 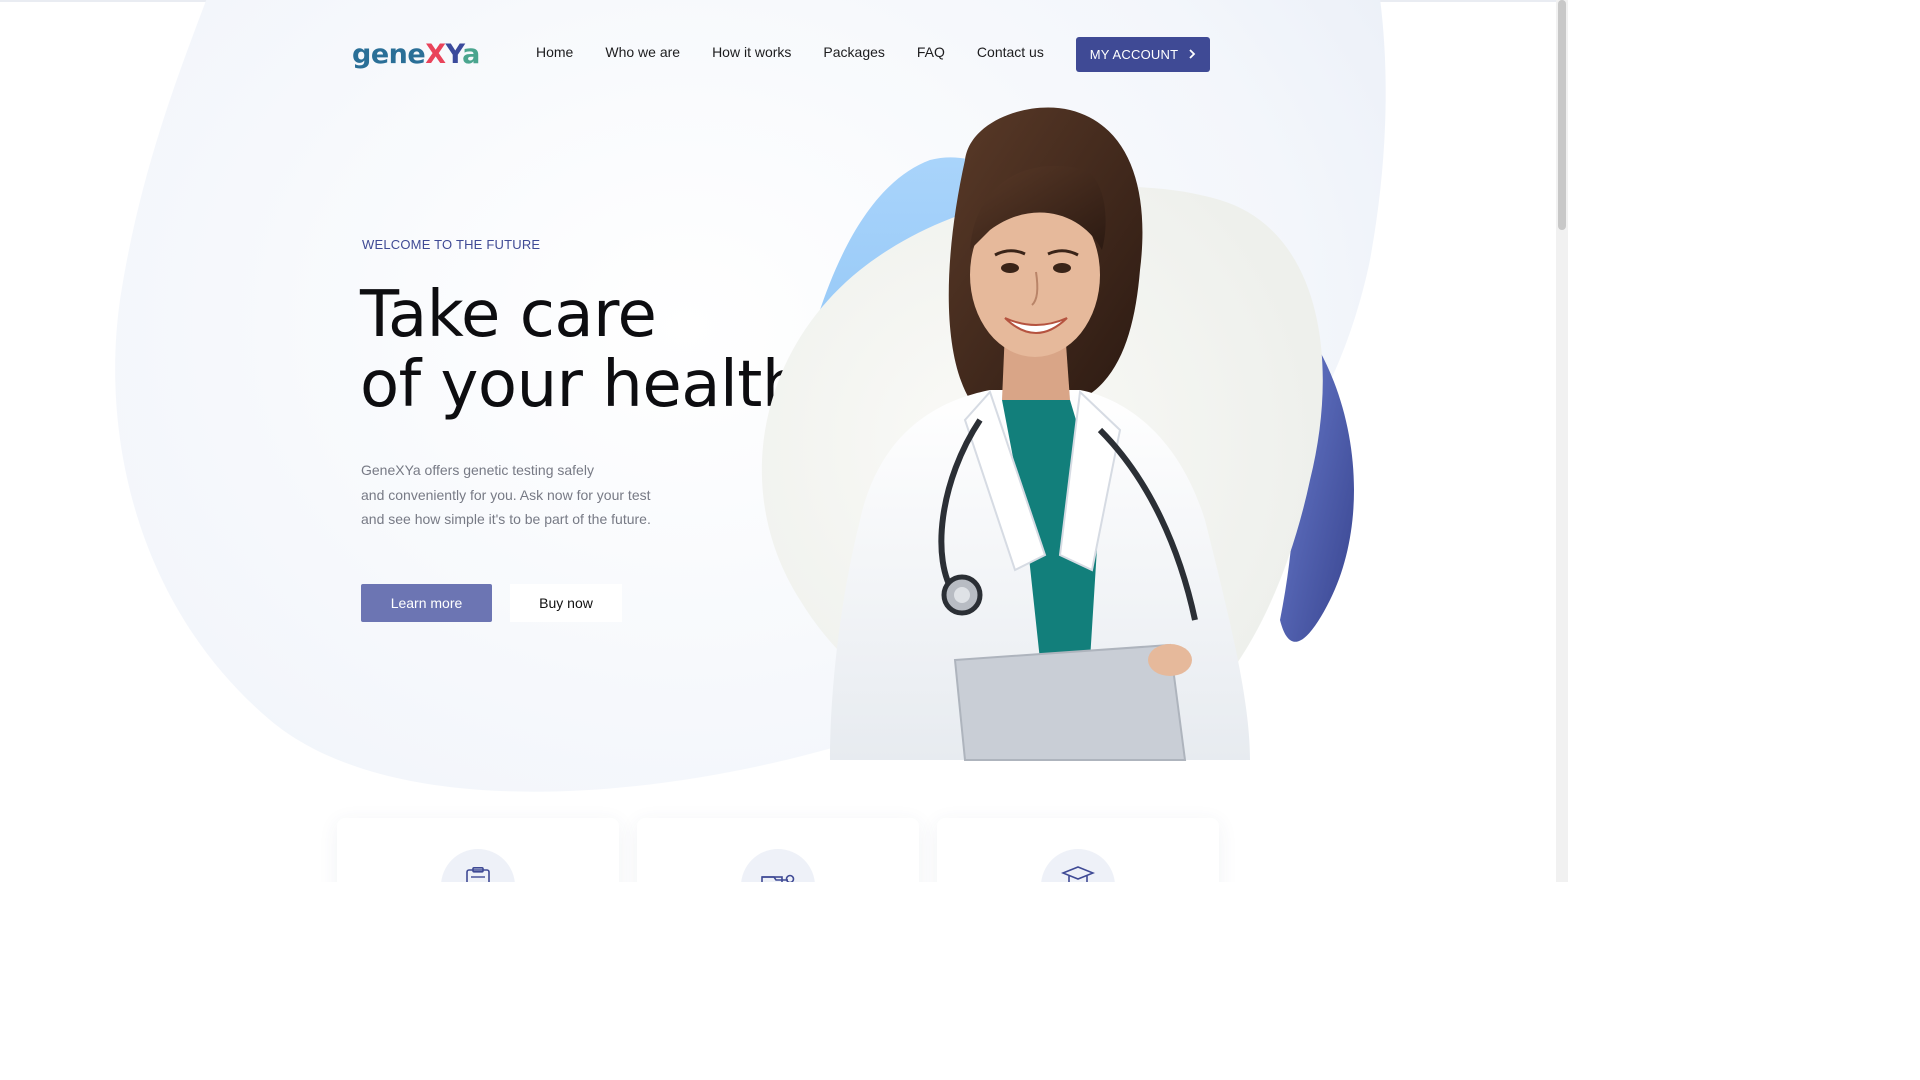 I want to click on scrollbar-thumb, so click(x=1562, y=115).